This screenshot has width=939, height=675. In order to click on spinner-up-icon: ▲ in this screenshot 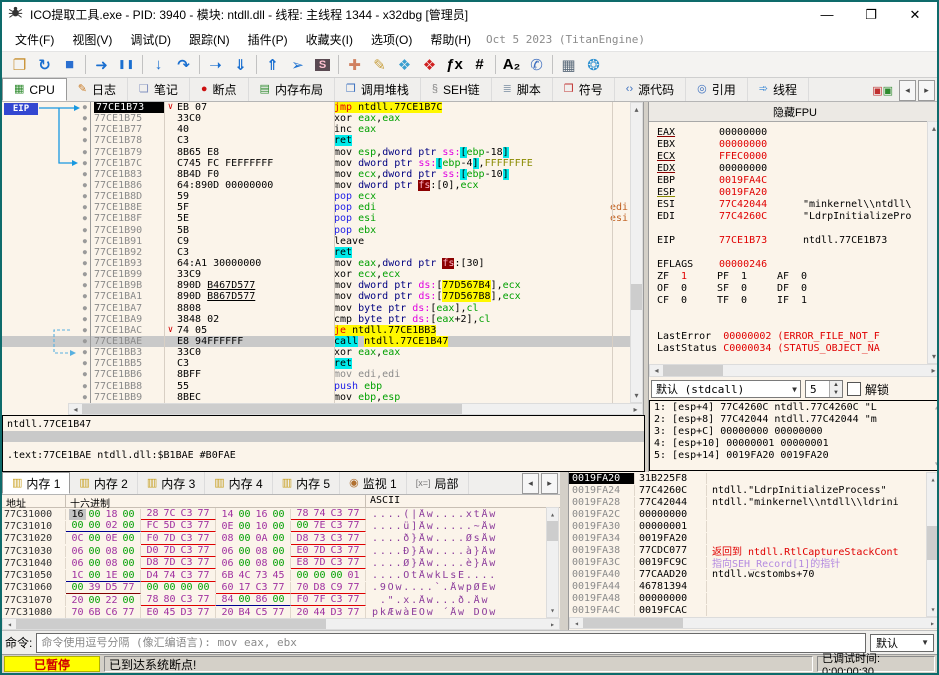, I will do `click(836, 385)`.